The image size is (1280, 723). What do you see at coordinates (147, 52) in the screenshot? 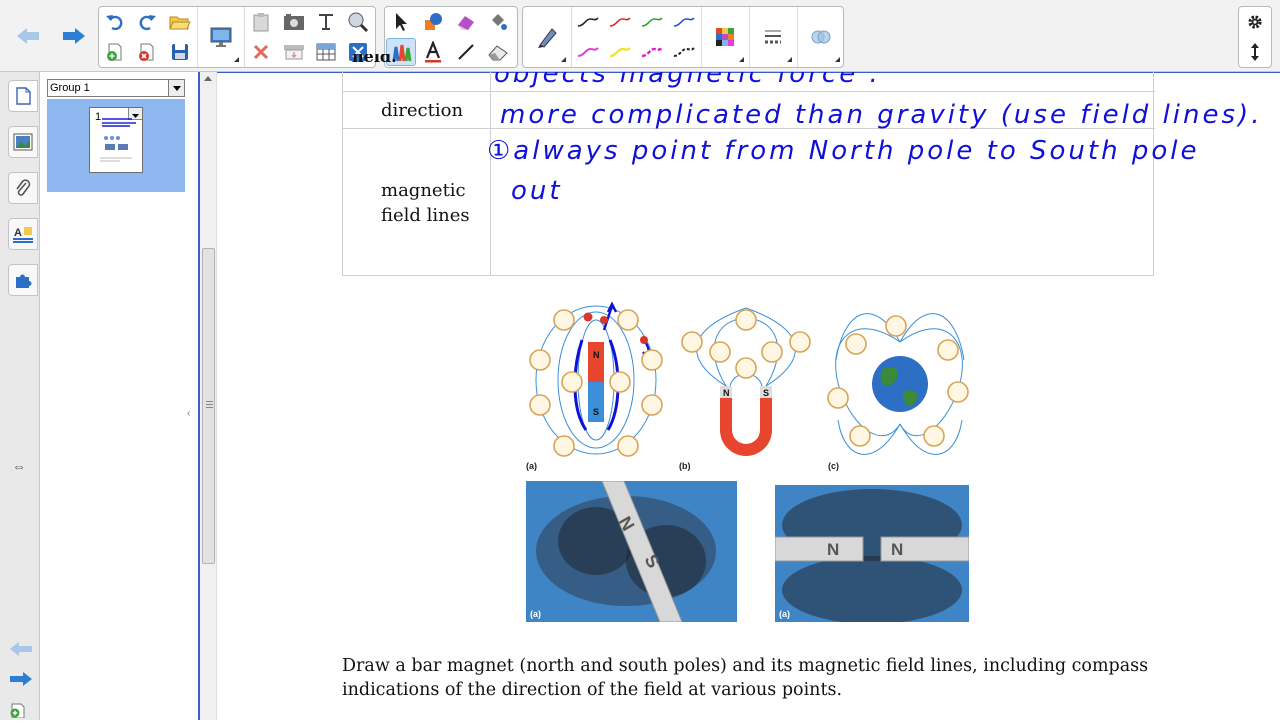
I see `delete-page-button` at bounding box center [147, 52].